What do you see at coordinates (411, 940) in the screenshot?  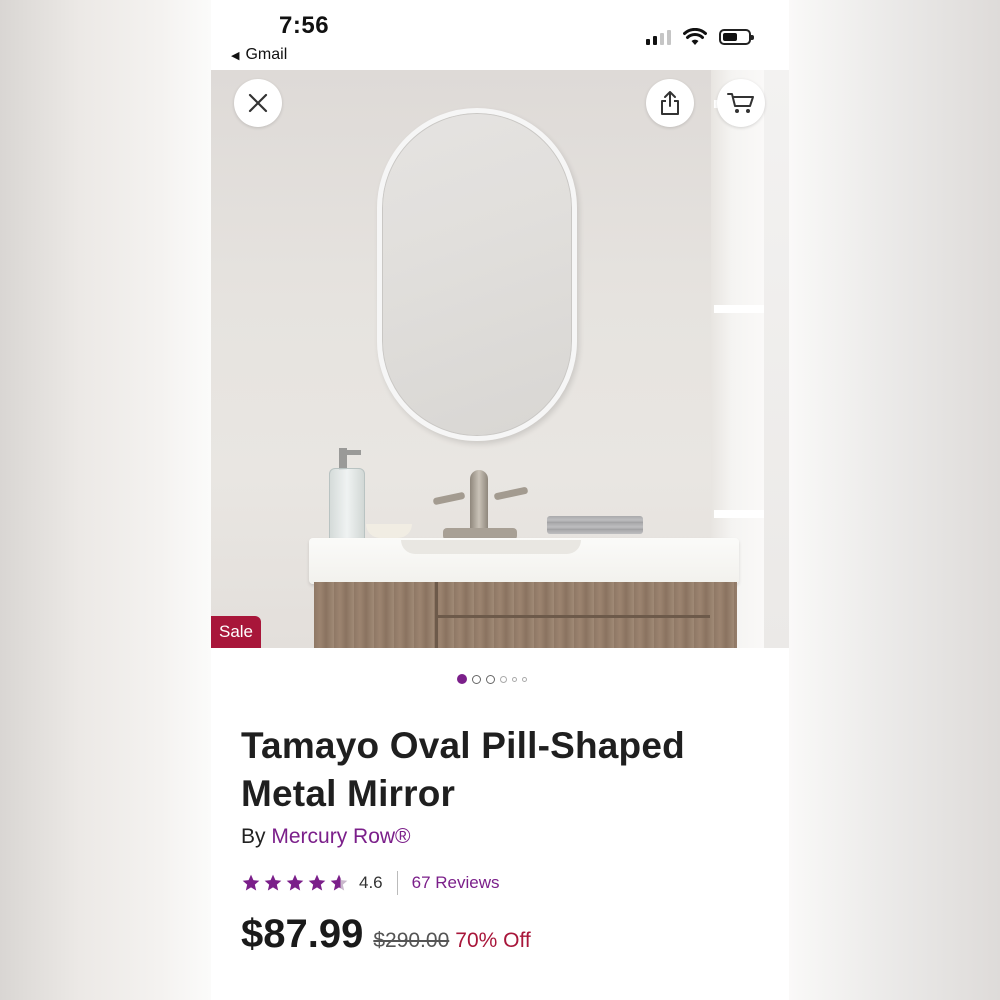 I see `original-price: $290.00` at bounding box center [411, 940].